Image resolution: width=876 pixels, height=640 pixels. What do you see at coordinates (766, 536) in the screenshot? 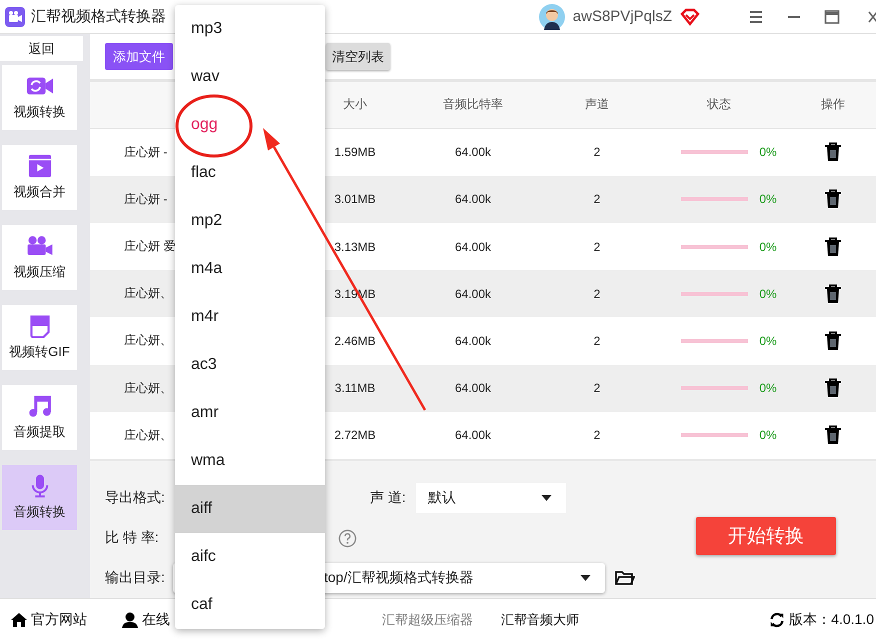
I see `start-convert-button: 开始转换` at bounding box center [766, 536].